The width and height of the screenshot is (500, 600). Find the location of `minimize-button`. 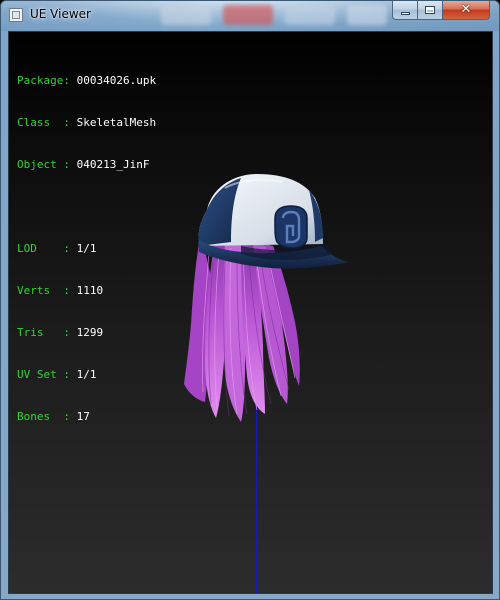

minimize-button is located at coordinates (405, 10).